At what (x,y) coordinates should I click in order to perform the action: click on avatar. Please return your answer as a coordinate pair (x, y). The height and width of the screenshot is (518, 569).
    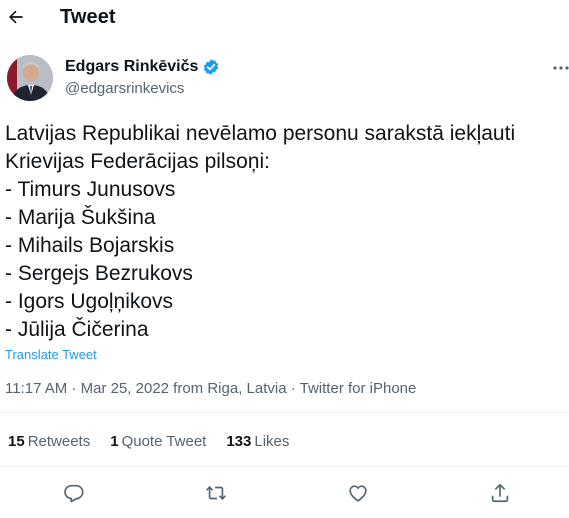
    Looking at the image, I should click on (30, 78).